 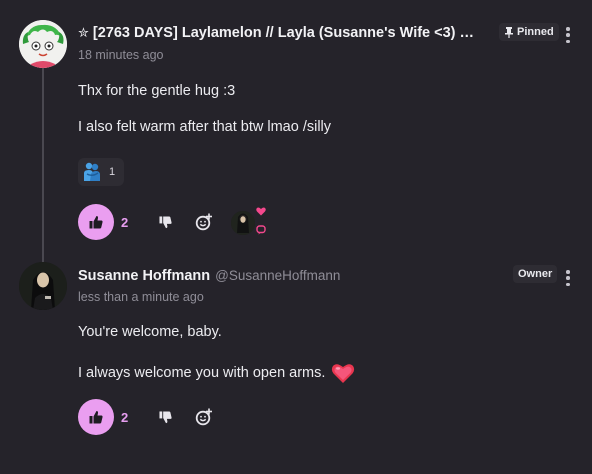 I want to click on comment-header: Susanne Hoffmann @SusanneHoffmann, so click(x=209, y=276).